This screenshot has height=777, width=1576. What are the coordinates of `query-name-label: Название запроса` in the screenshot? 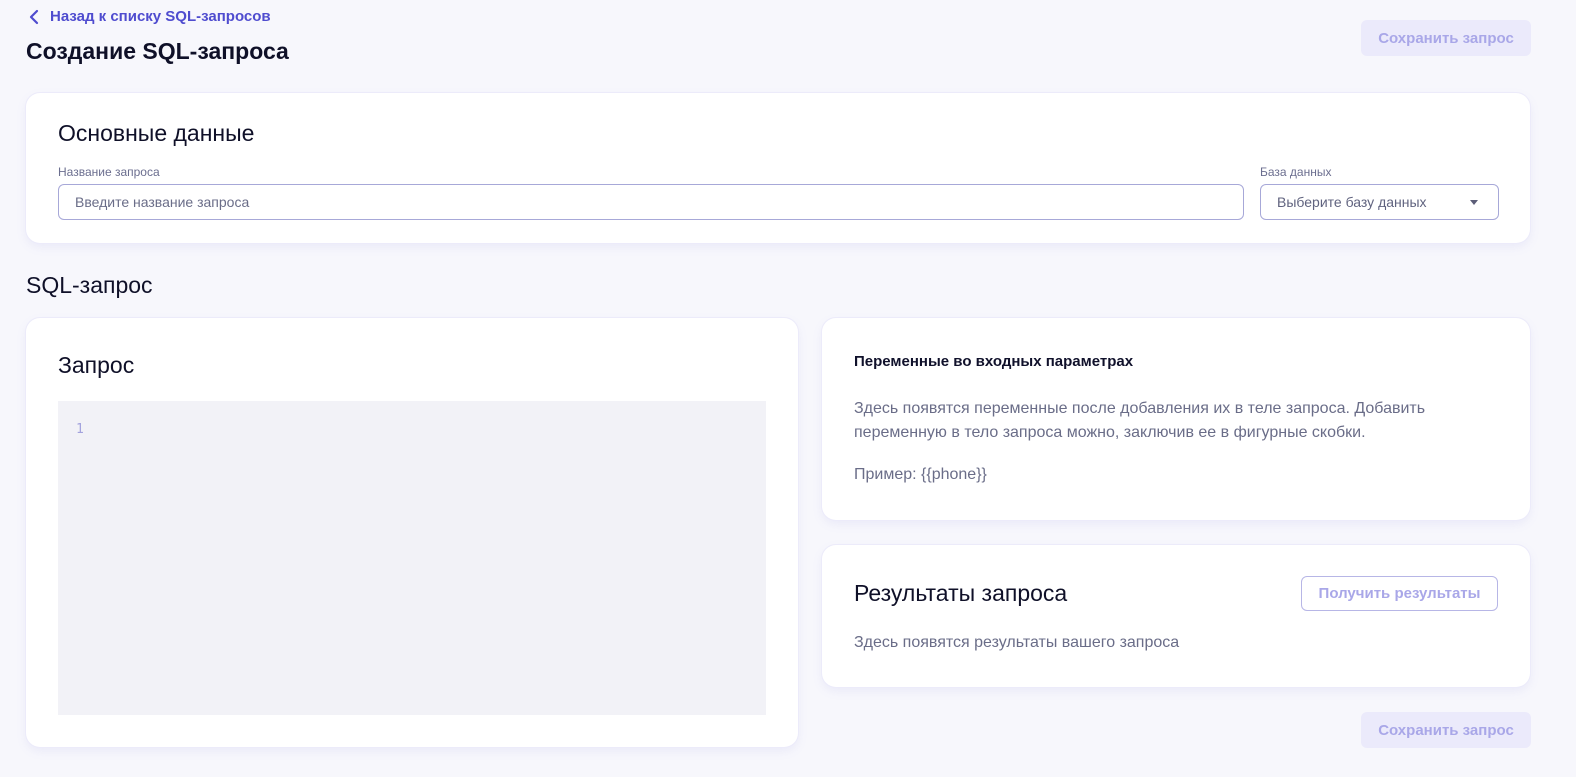 It's located at (109, 172).